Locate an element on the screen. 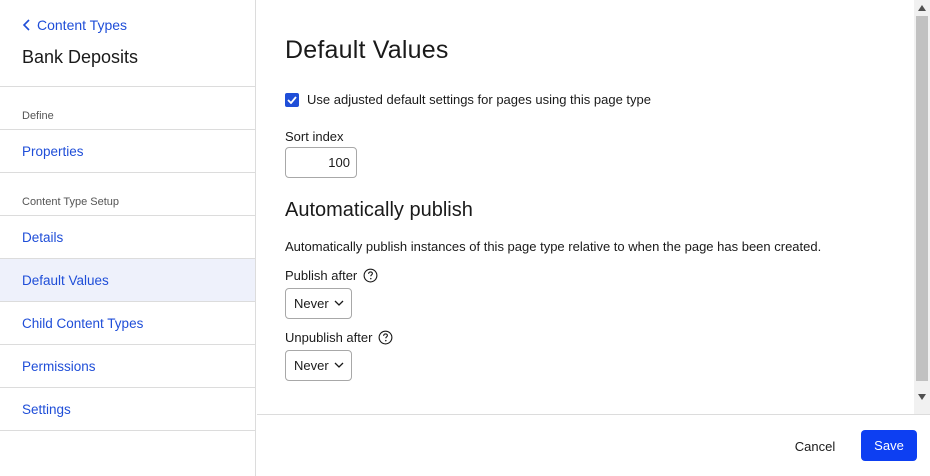  use-defaults-checkbox is located at coordinates (292, 99).